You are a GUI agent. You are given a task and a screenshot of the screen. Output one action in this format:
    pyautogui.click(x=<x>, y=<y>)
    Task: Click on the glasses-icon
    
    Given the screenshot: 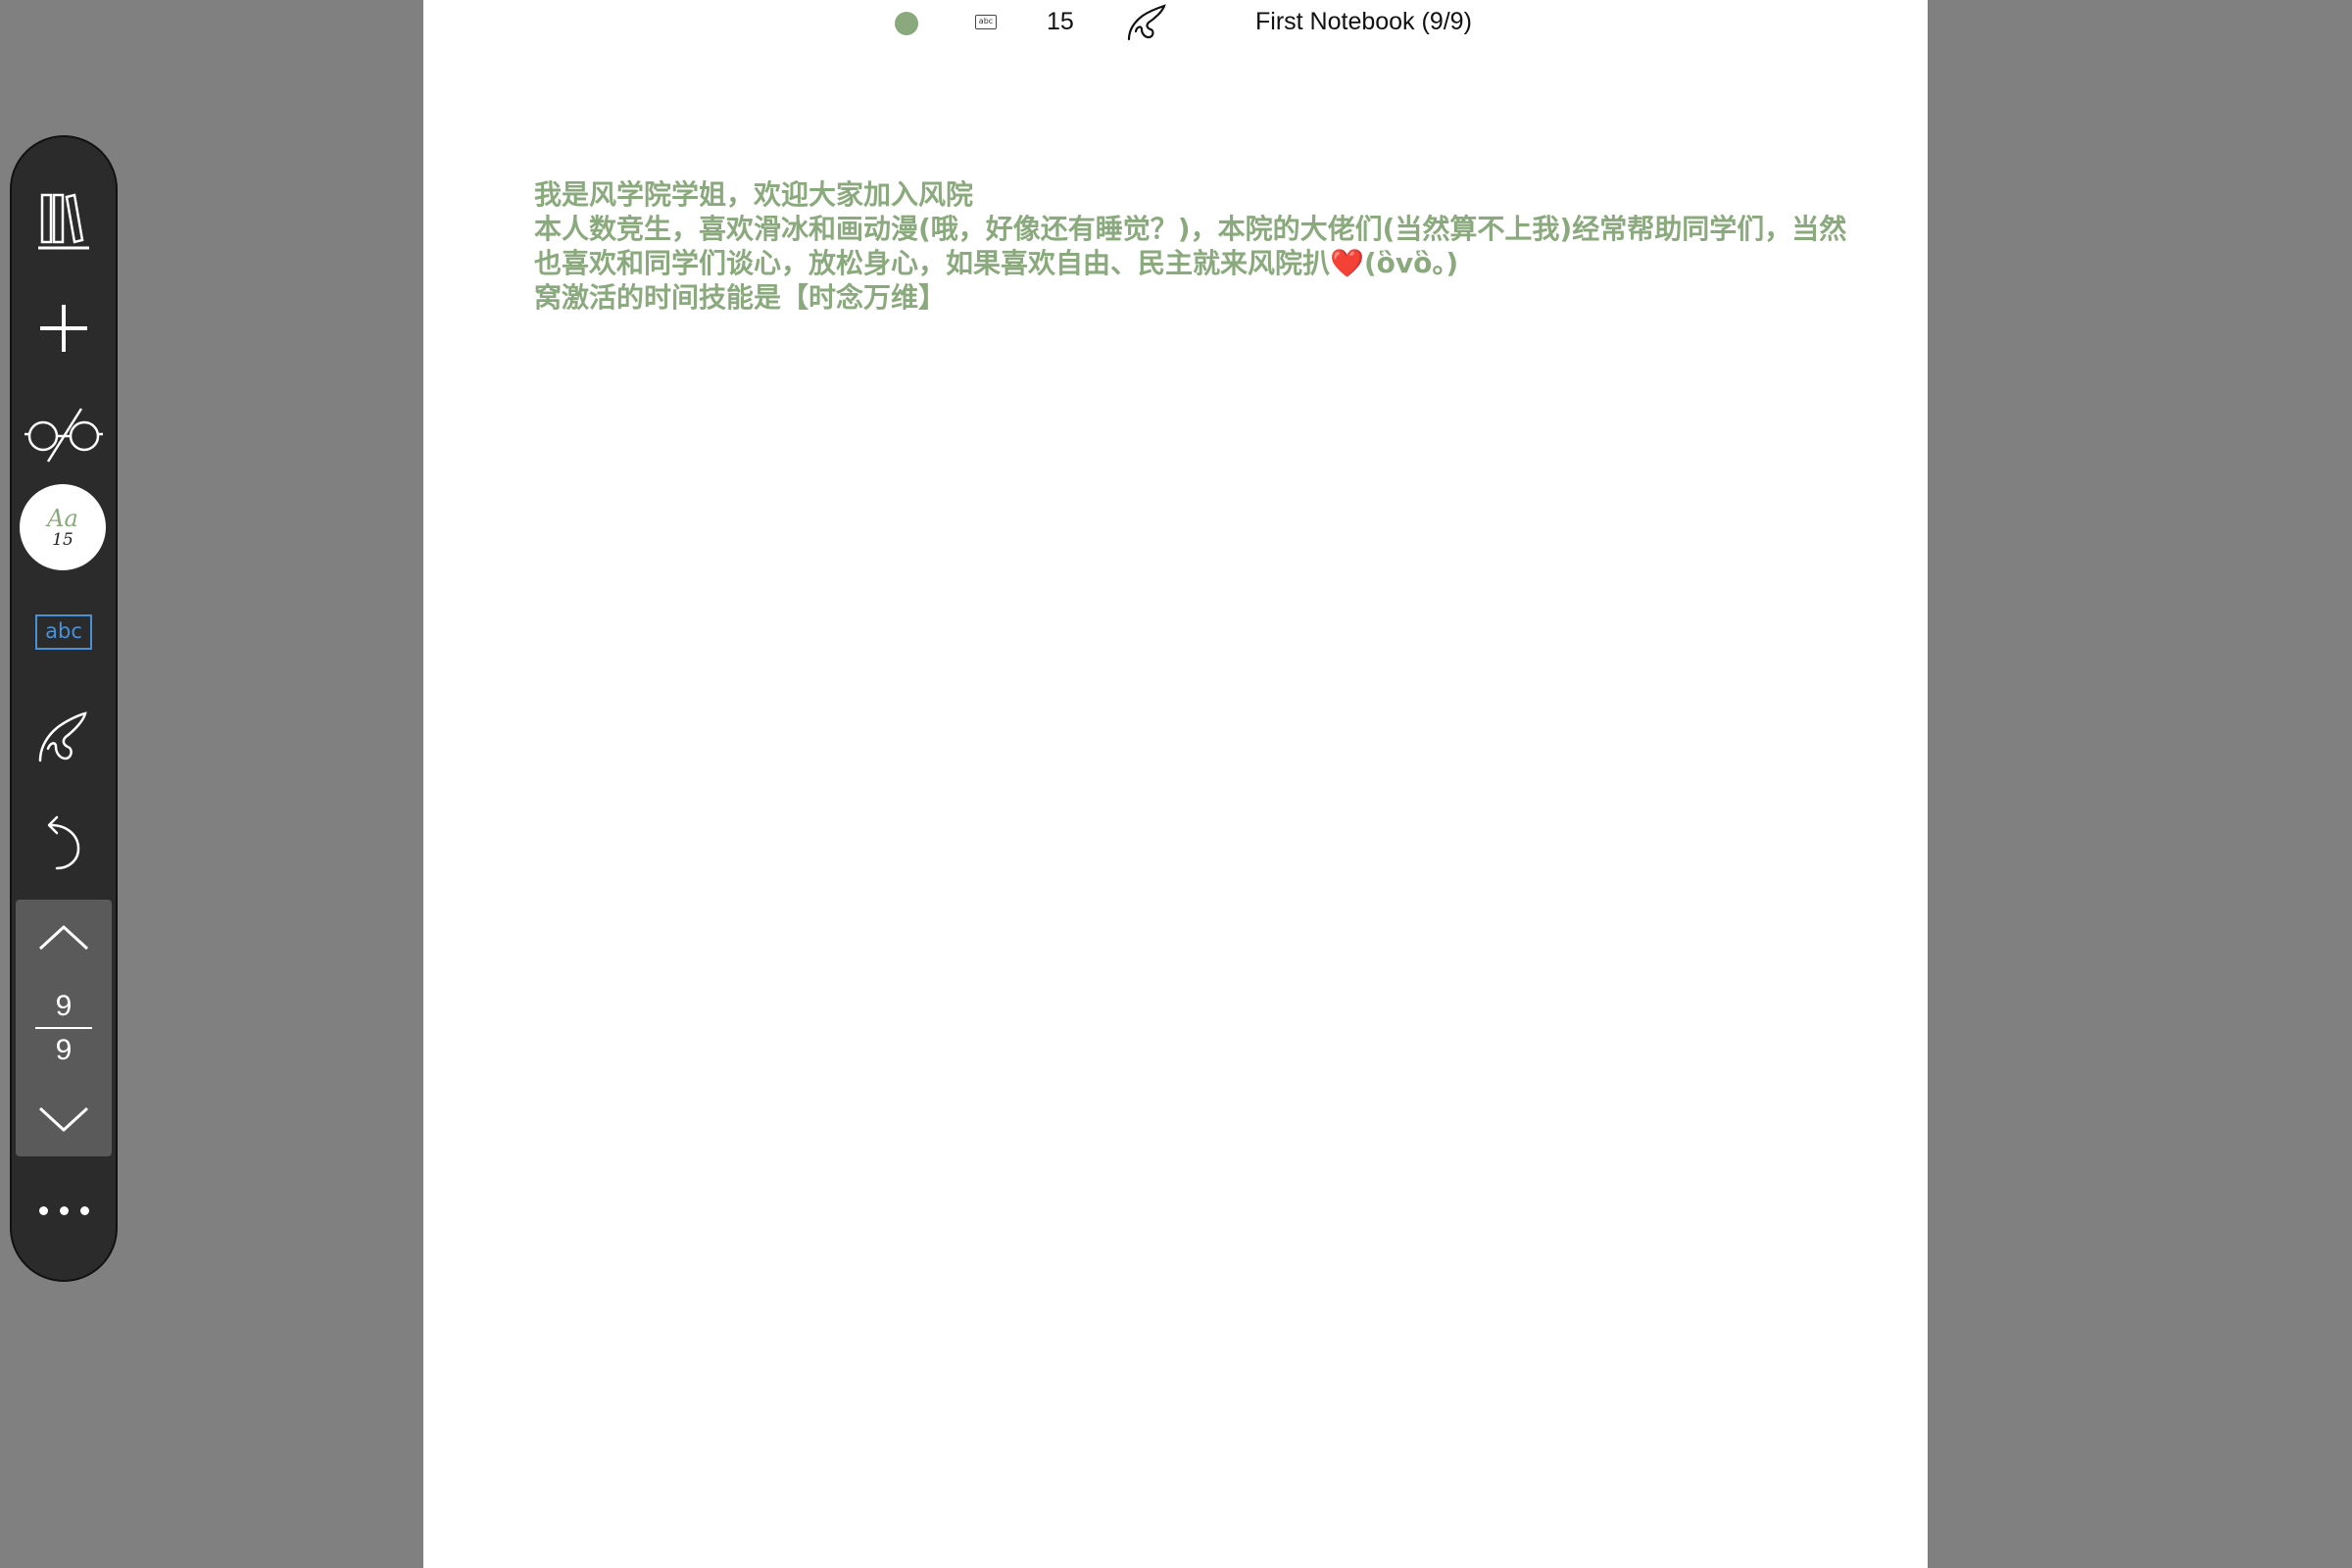 What is the action you would take?
    pyautogui.click(x=63, y=435)
    